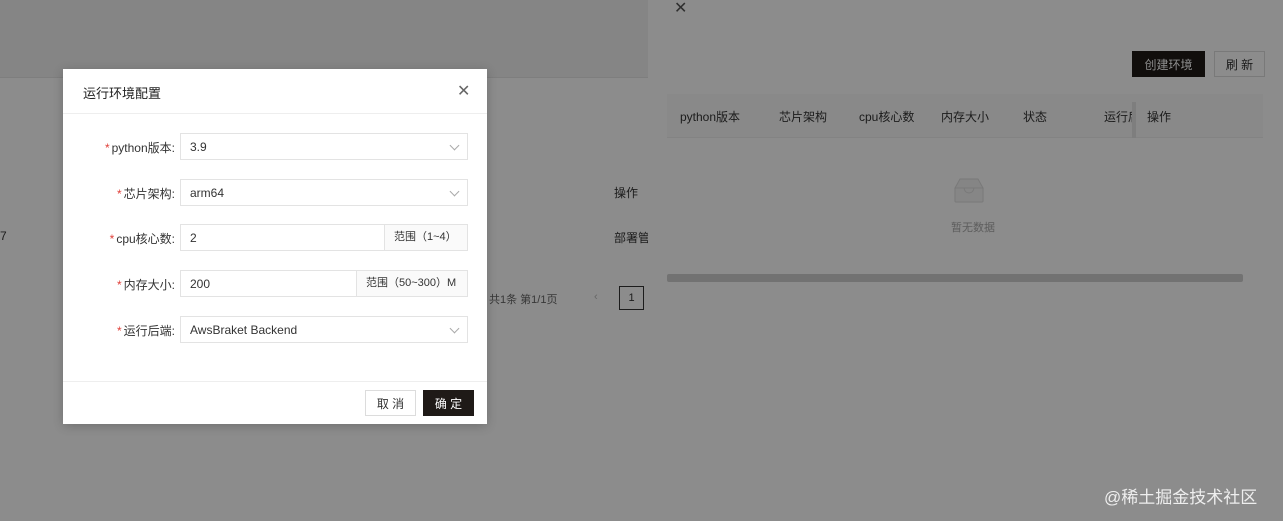 The image size is (1283, 521). Describe the element at coordinates (1181, 497) in the screenshot. I see `watermark: @稀土掘金技术社区` at that location.